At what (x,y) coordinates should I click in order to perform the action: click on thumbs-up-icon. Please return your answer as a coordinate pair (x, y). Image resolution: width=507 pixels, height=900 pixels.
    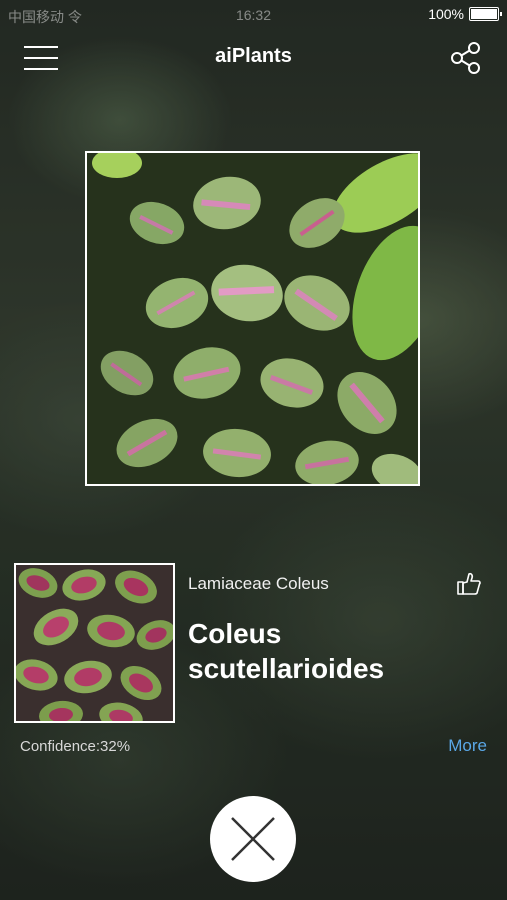
    Looking at the image, I should click on (469, 584).